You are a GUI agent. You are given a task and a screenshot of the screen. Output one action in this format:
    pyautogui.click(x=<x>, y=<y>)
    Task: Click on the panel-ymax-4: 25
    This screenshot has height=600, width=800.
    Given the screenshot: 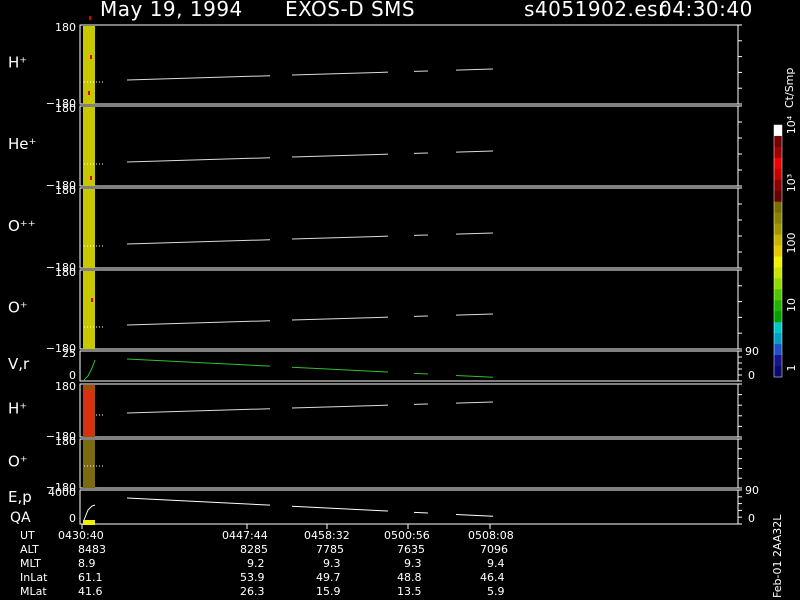 What is the action you would take?
    pyautogui.click(x=69, y=353)
    